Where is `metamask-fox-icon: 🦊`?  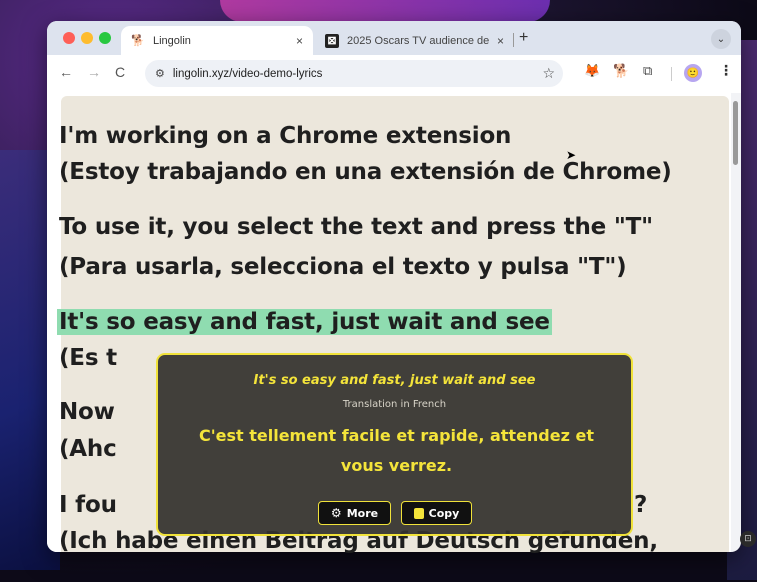
metamask-fox-icon: 🦊 is located at coordinates (592, 71).